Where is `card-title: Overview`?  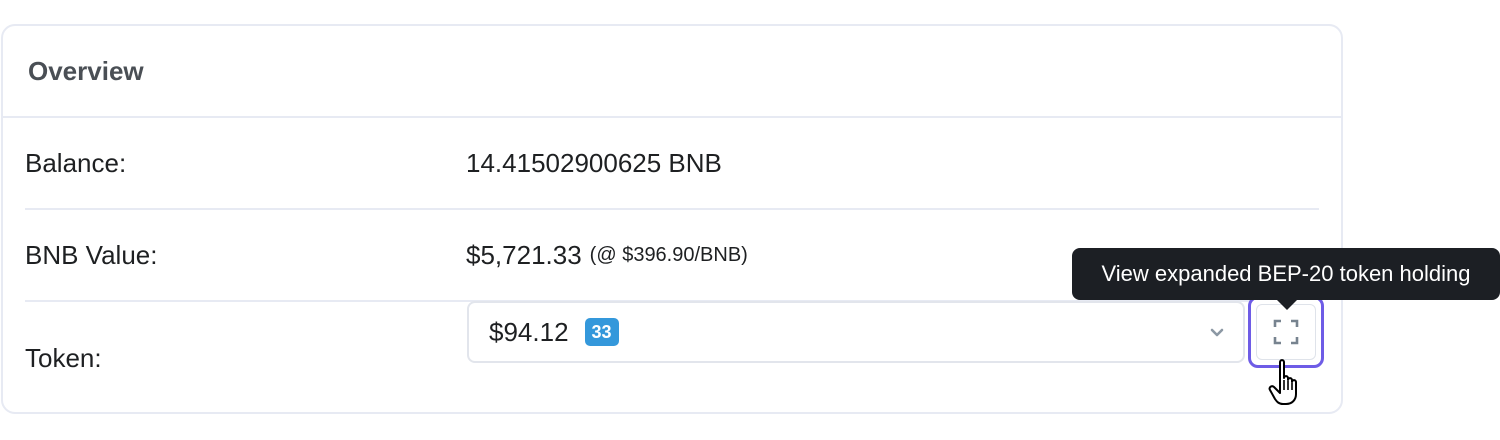 card-title: Overview is located at coordinates (86, 70).